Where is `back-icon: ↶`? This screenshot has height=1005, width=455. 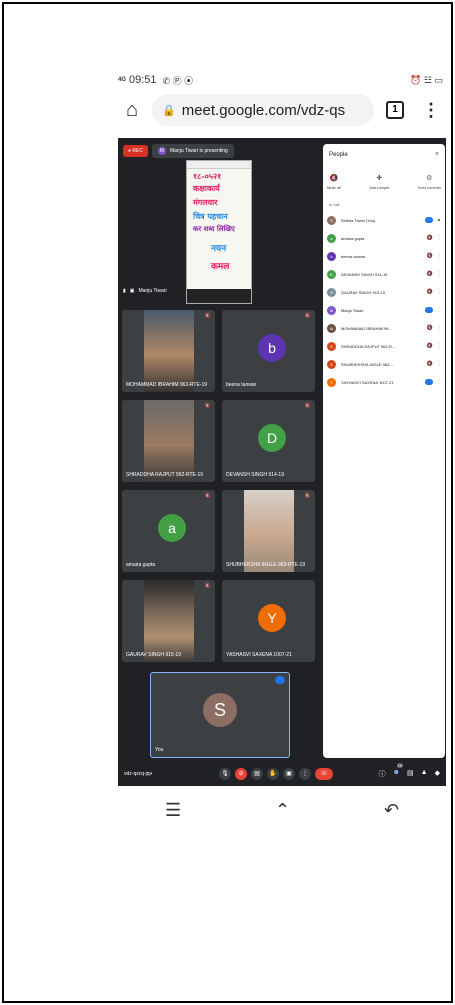 back-icon: ↶ is located at coordinates (391, 810).